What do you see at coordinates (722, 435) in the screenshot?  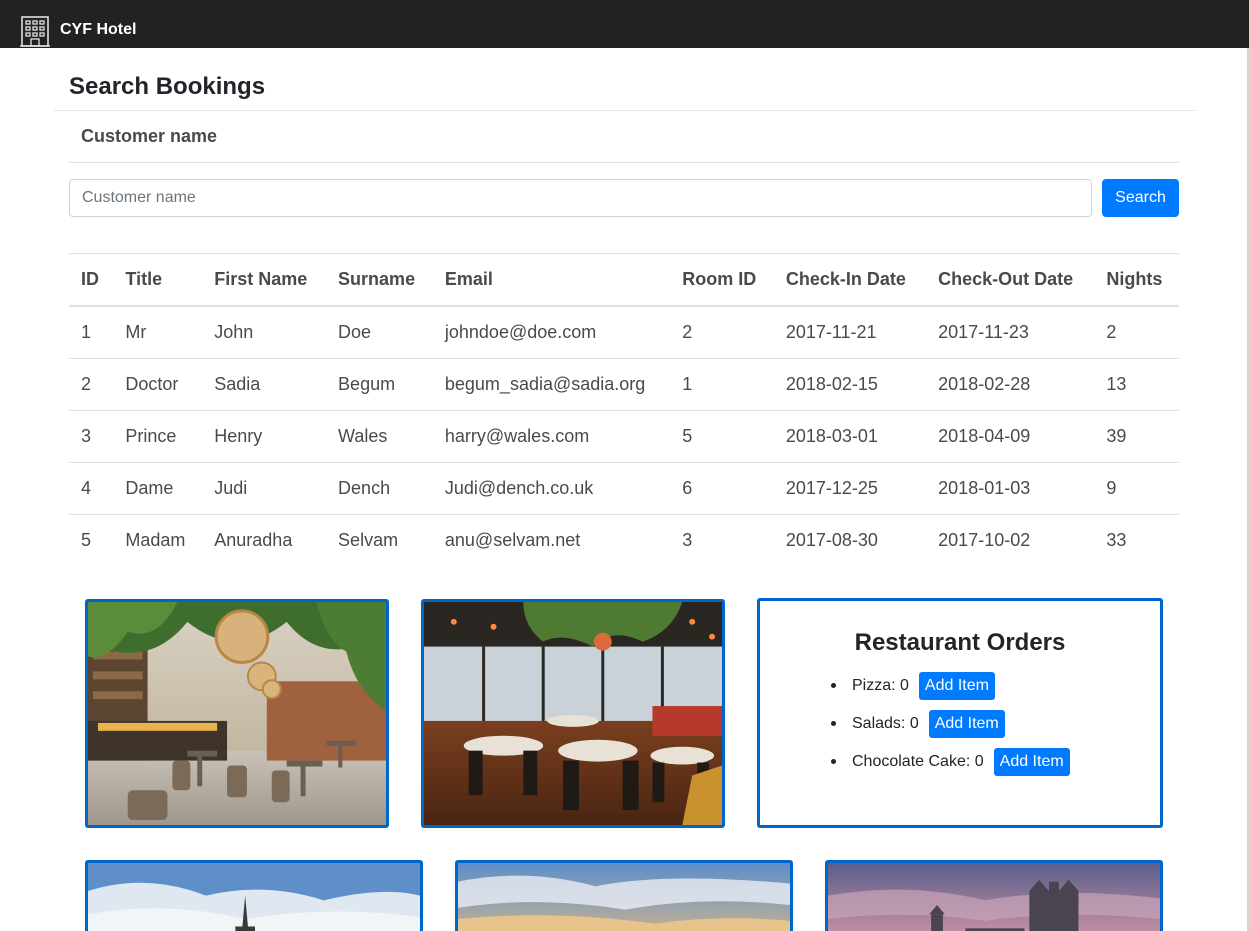 I see `cell-room-id: 5` at bounding box center [722, 435].